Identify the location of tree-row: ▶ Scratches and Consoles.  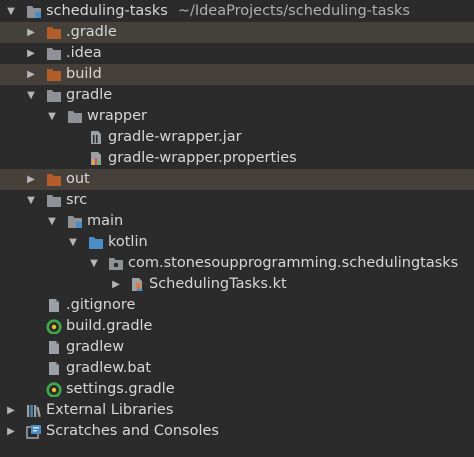
(237, 431).